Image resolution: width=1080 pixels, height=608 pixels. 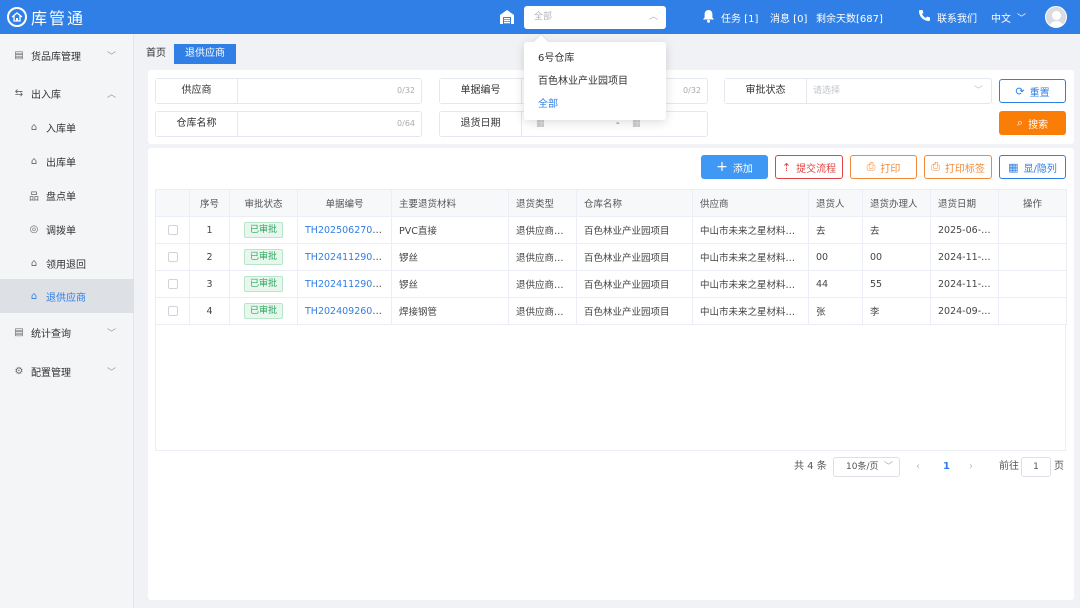 I want to click on approval-status-select: 审批状态 请选择 ﹀, so click(x=858, y=91).